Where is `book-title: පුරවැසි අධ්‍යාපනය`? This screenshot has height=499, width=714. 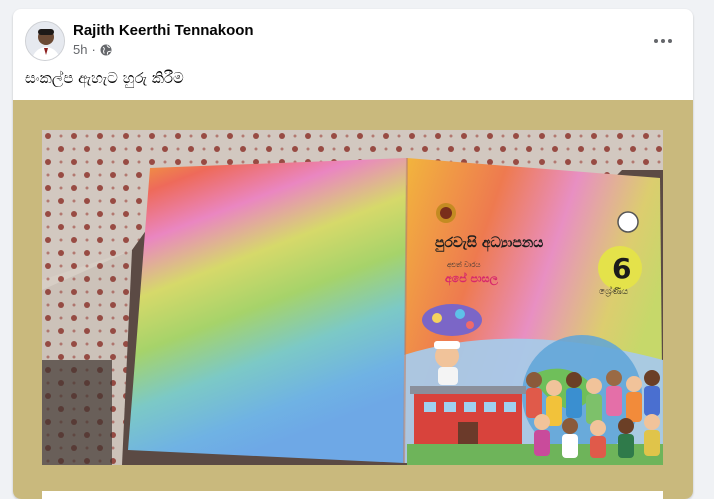
book-title: පුරවැසි අධ්‍යාපනය is located at coordinates (488, 244).